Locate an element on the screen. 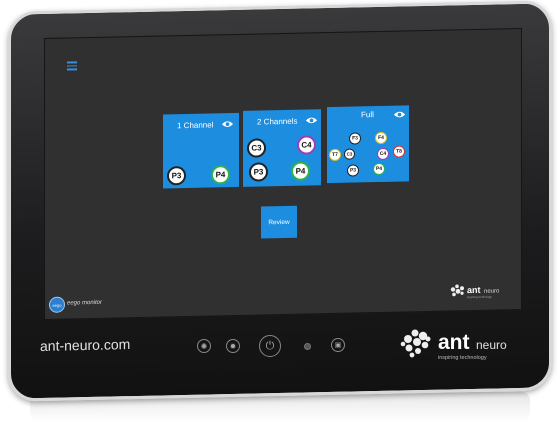 The height and width of the screenshot is (427, 558). tile-full: Full F3 F4 T7 C3 C4 T8 P3 P4 is located at coordinates (368, 144).